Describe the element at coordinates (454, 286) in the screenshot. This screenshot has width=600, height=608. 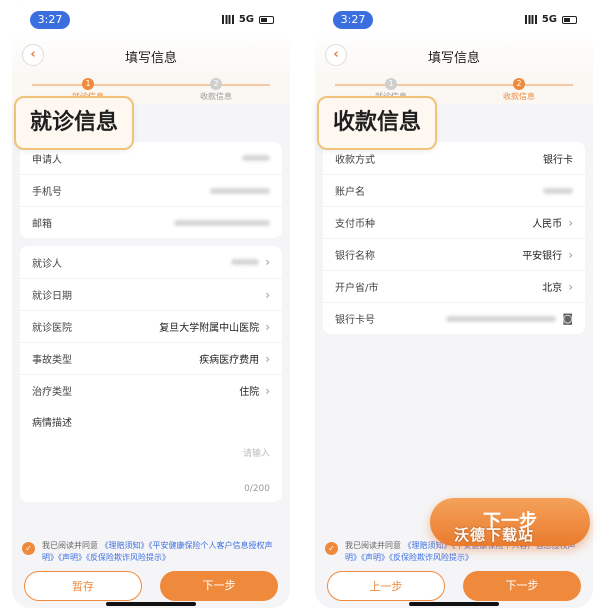
I see `row-province-city: 开户省/市 北京 ›` at that location.